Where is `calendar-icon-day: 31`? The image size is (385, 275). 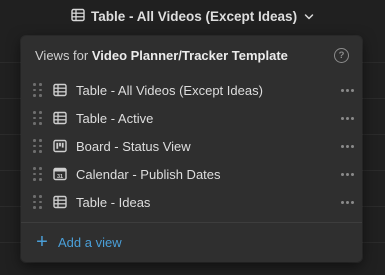 calendar-icon-day: 31 is located at coordinates (60, 177).